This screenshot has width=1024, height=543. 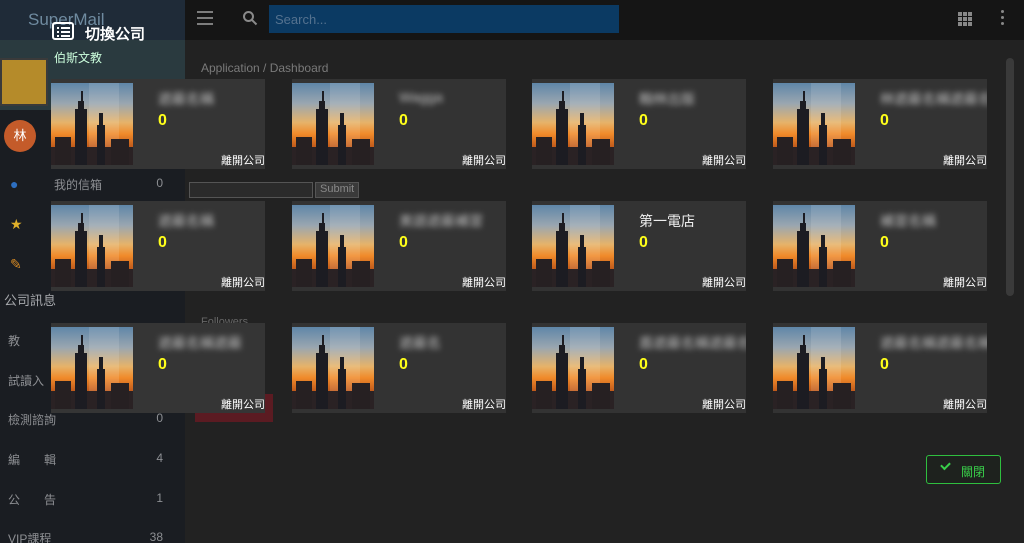 I want to click on pencil-icon: ✎, so click(x=18, y=264).